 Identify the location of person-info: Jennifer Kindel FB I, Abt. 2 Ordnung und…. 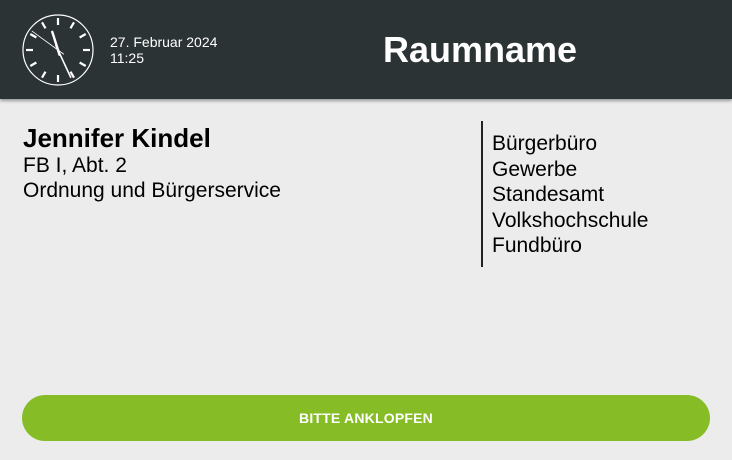
(152, 163).